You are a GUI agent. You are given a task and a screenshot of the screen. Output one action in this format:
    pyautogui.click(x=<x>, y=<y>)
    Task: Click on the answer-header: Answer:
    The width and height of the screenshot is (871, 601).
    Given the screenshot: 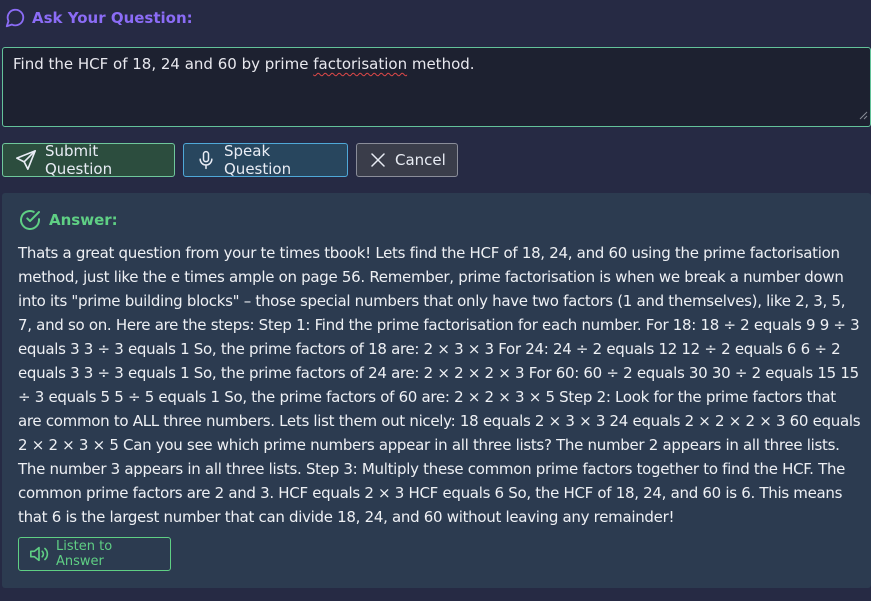 What is the action you would take?
    pyautogui.click(x=68, y=220)
    